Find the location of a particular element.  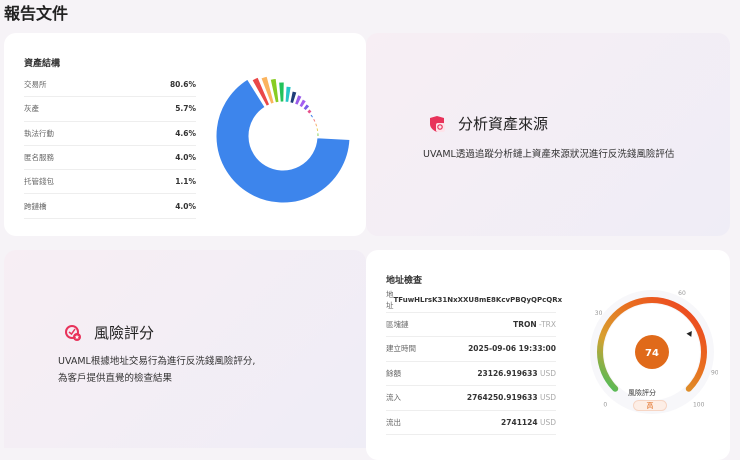

shield-search-icon is located at coordinates (437, 123).